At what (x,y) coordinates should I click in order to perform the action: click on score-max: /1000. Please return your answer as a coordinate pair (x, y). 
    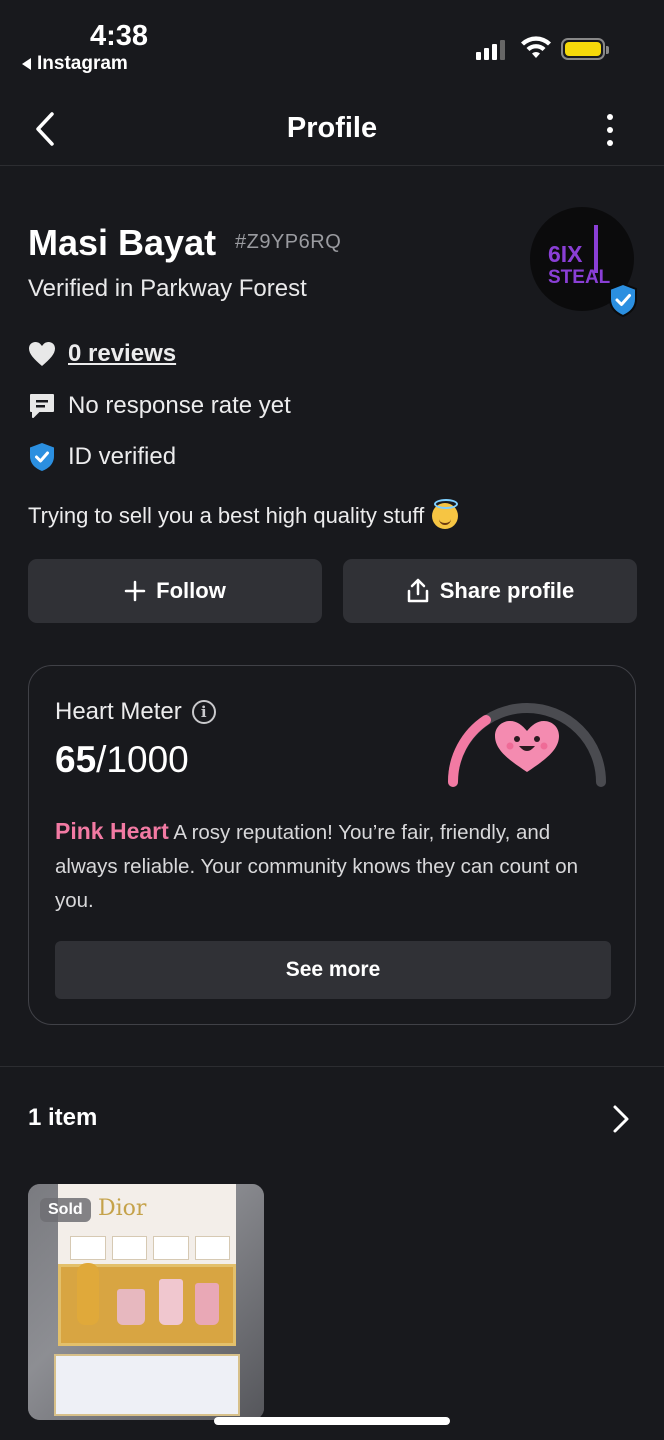
    Looking at the image, I should click on (142, 759).